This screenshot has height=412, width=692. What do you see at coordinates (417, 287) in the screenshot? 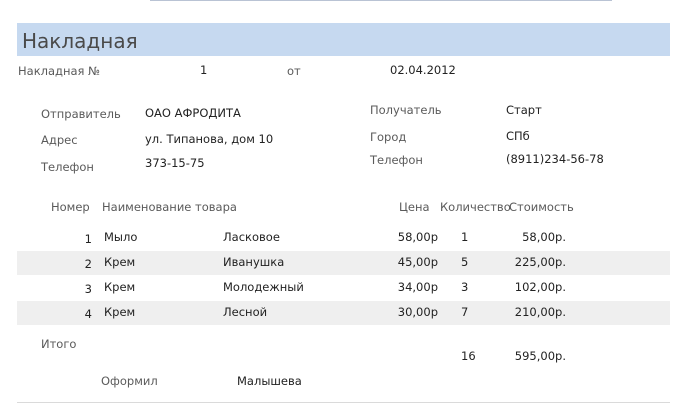
I see `row-price: 34,00р` at bounding box center [417, 287].